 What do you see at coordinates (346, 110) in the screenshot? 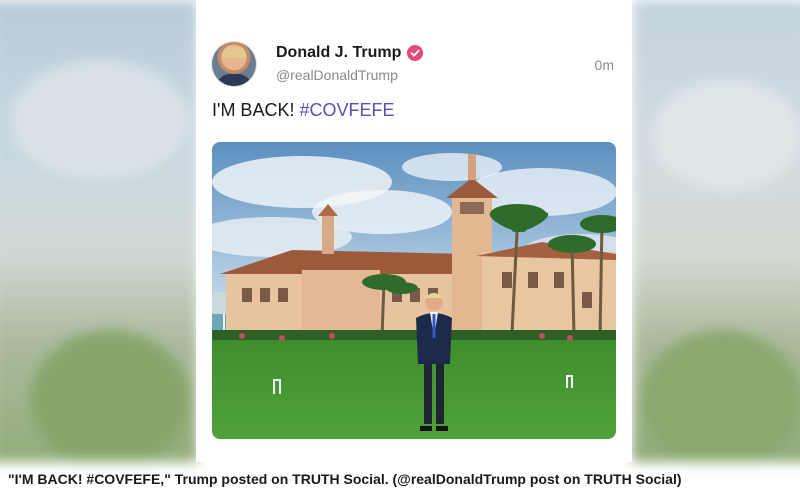
I see `hashtag-link: #COVFEFE` at bounding box center [346, 110].